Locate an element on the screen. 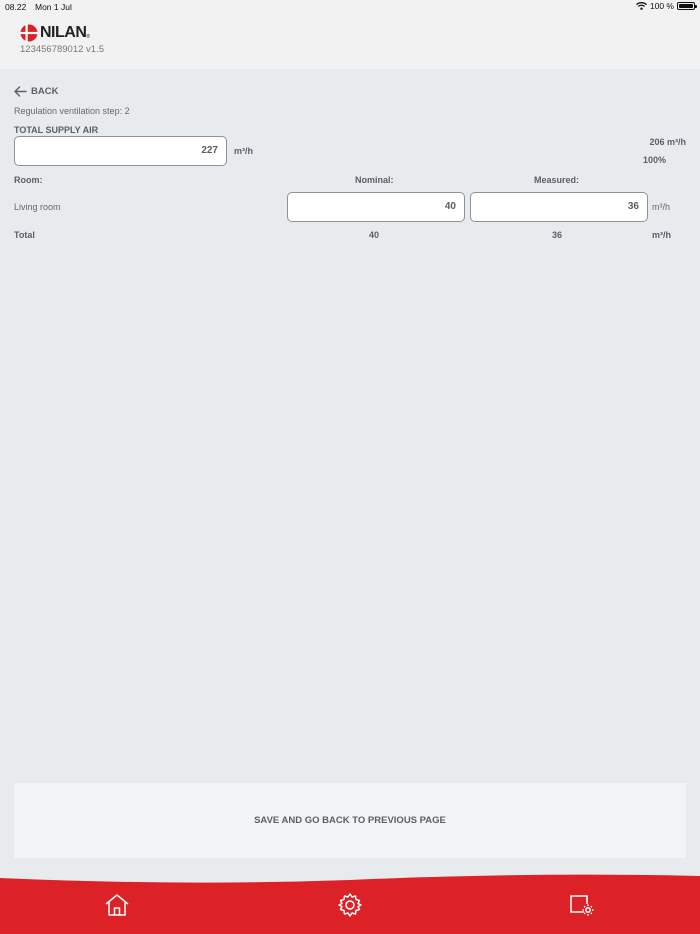  save-label: SAVE AND GO BACK TO PREVIOUS PAGE is located at coordinates (350, 820).